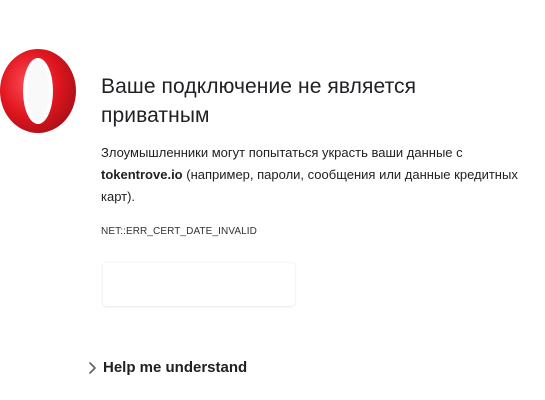 Image resolution: width=545 pixels, height=400 pixels. Describe the element at coordinates (179, 231) in the screenshot. I see `error-code: NET::ERR_CERT_DATE_INVALID` at that location.